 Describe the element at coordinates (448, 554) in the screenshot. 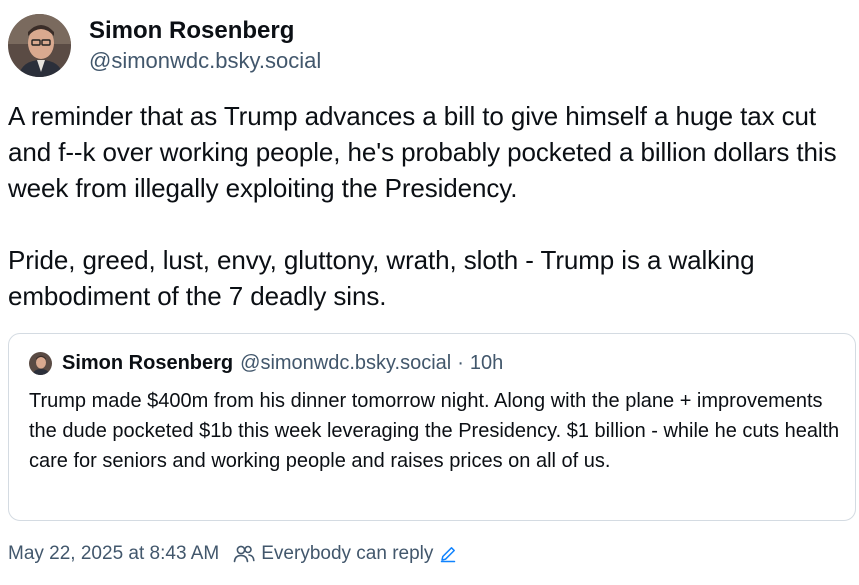

I see `pencil-icon` at that location.